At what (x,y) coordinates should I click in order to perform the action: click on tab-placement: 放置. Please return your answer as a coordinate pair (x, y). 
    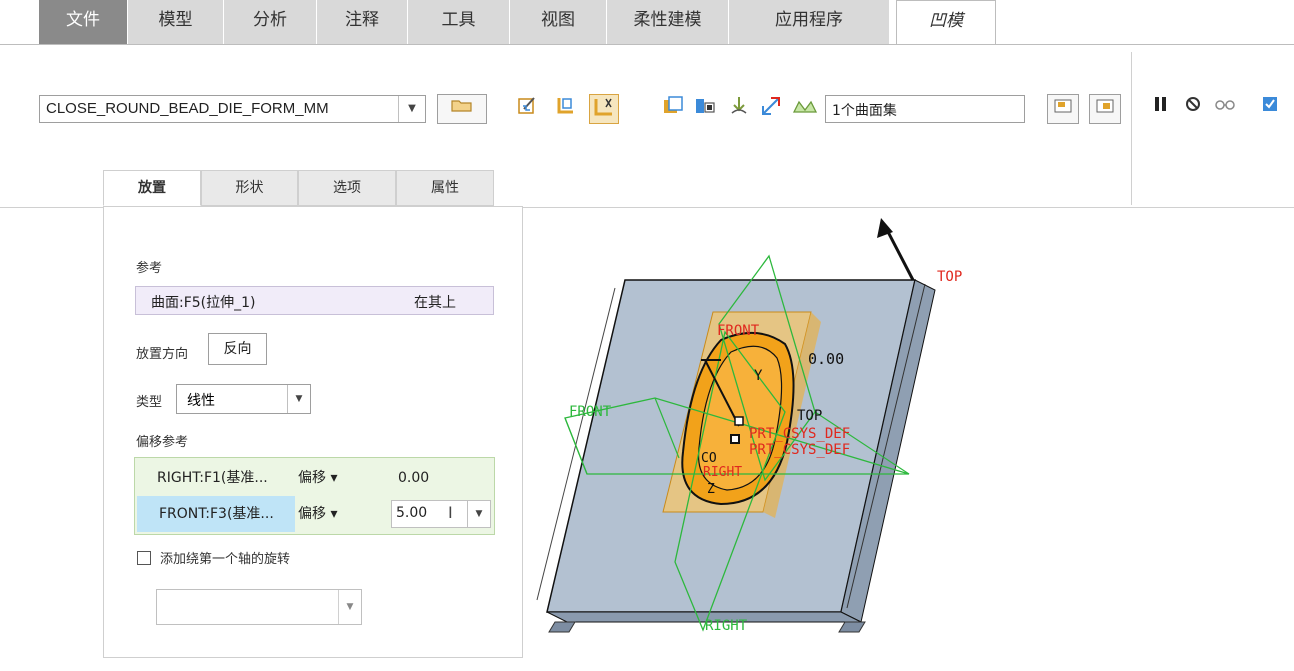
    Looking at the image, I should click on (152, 188).